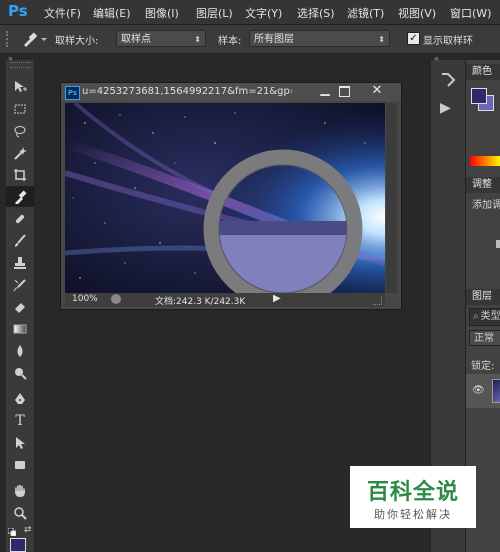  What do you see at coordinates (34, 40) in the screenshot?
I see `eyedropper-preset-icon` at bounding box center [34, 40].